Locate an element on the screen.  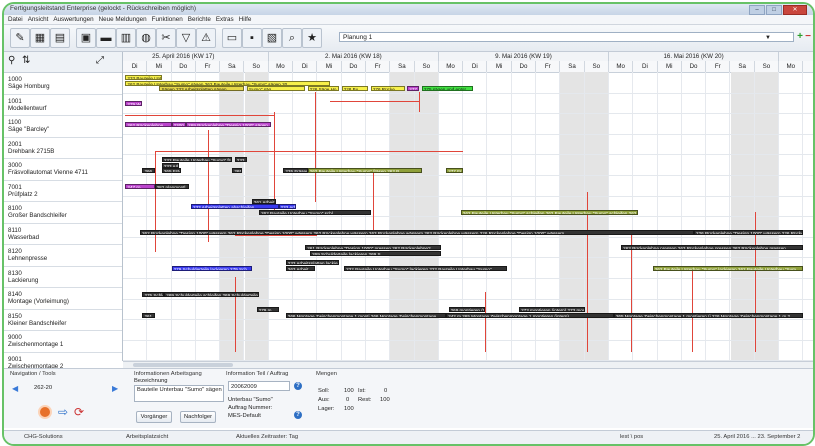
gantt-bar: 261 is located at coordinates (148, 315).